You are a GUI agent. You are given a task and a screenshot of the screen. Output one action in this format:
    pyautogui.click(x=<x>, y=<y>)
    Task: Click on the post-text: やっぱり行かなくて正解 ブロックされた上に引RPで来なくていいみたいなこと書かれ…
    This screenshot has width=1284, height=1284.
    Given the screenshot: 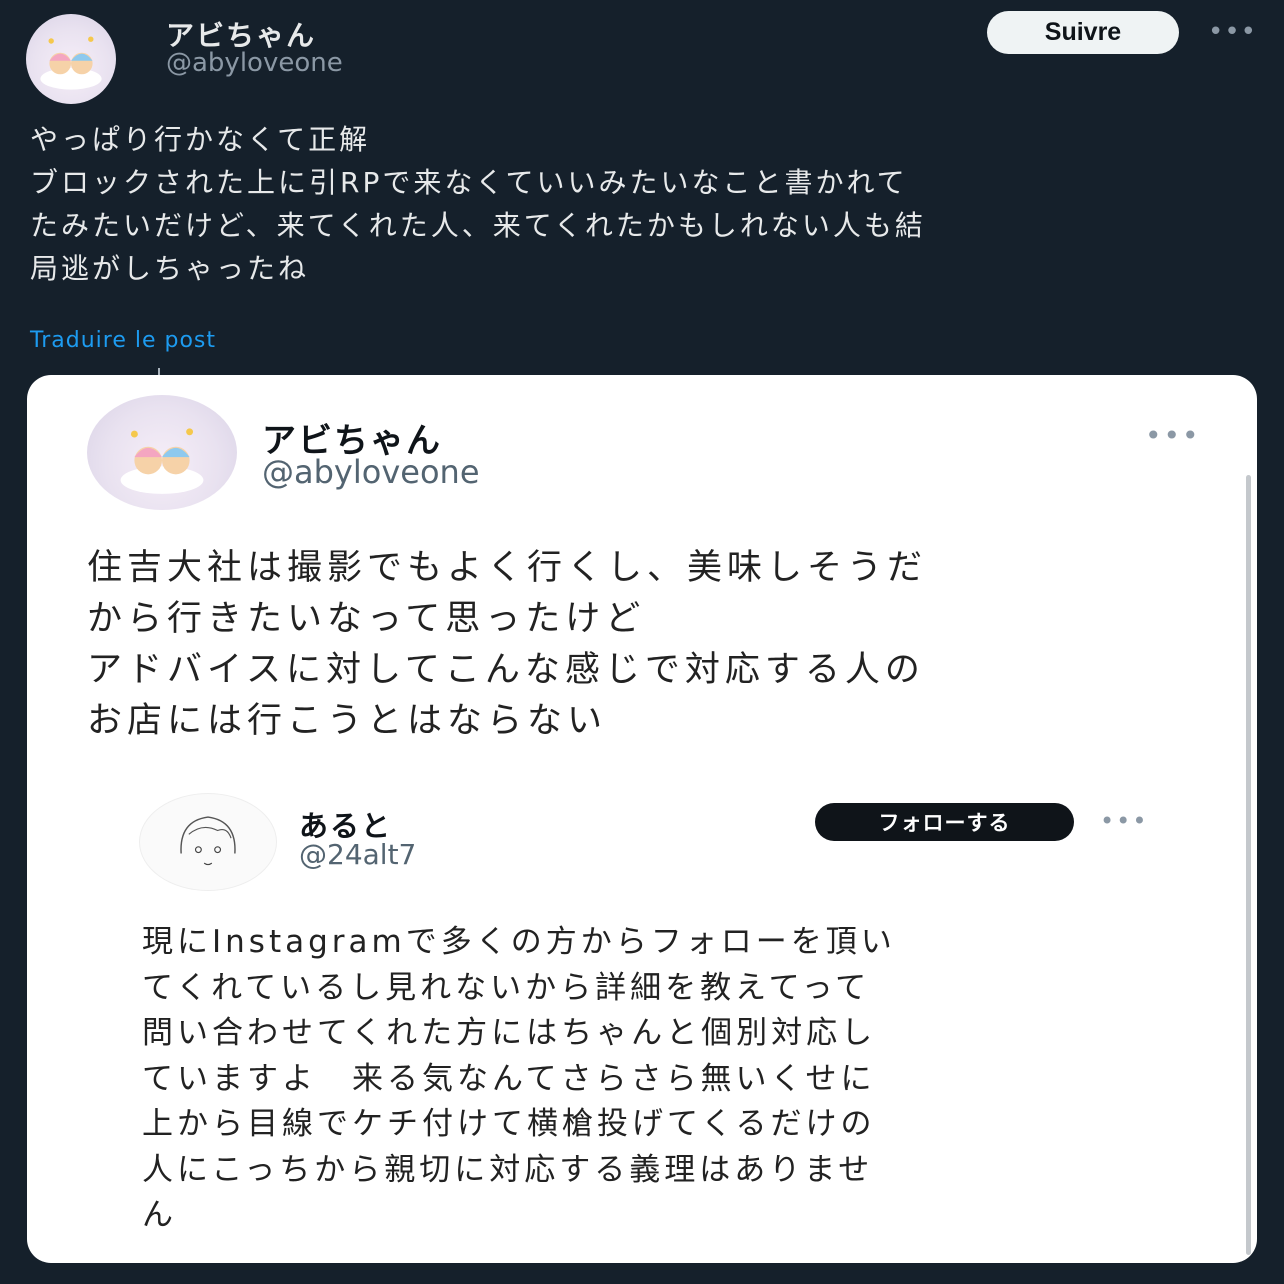 What is the action you would take?
    pyautogui.click(x=645, y=204)
    